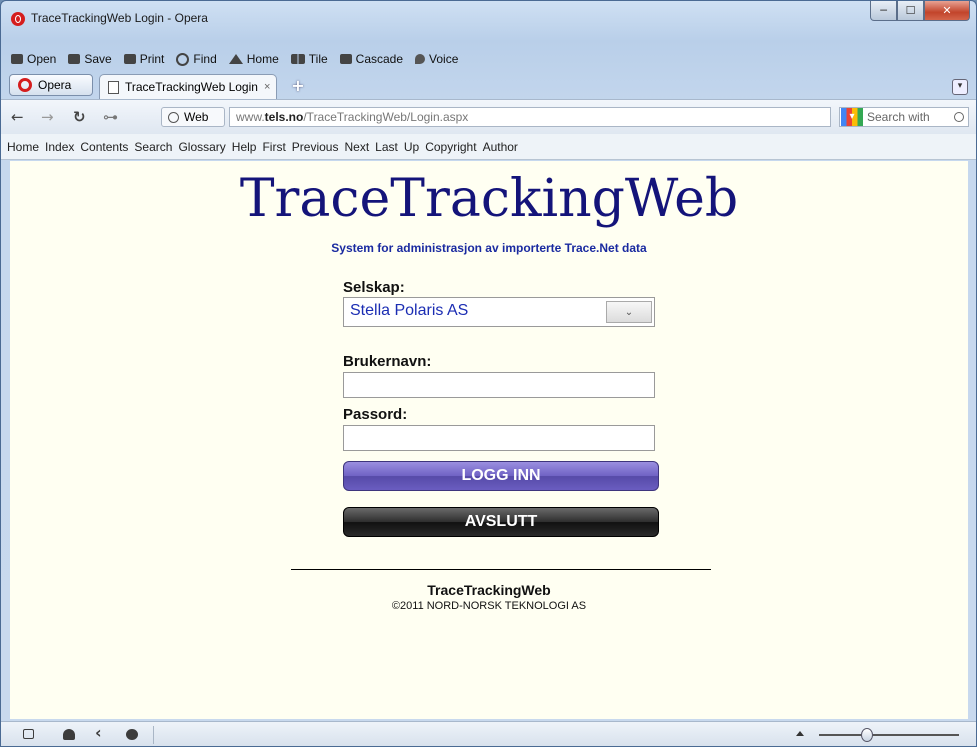  Describe the element at coordinates (173, 117) in the screenshot. I see `globe-icon` at that location.